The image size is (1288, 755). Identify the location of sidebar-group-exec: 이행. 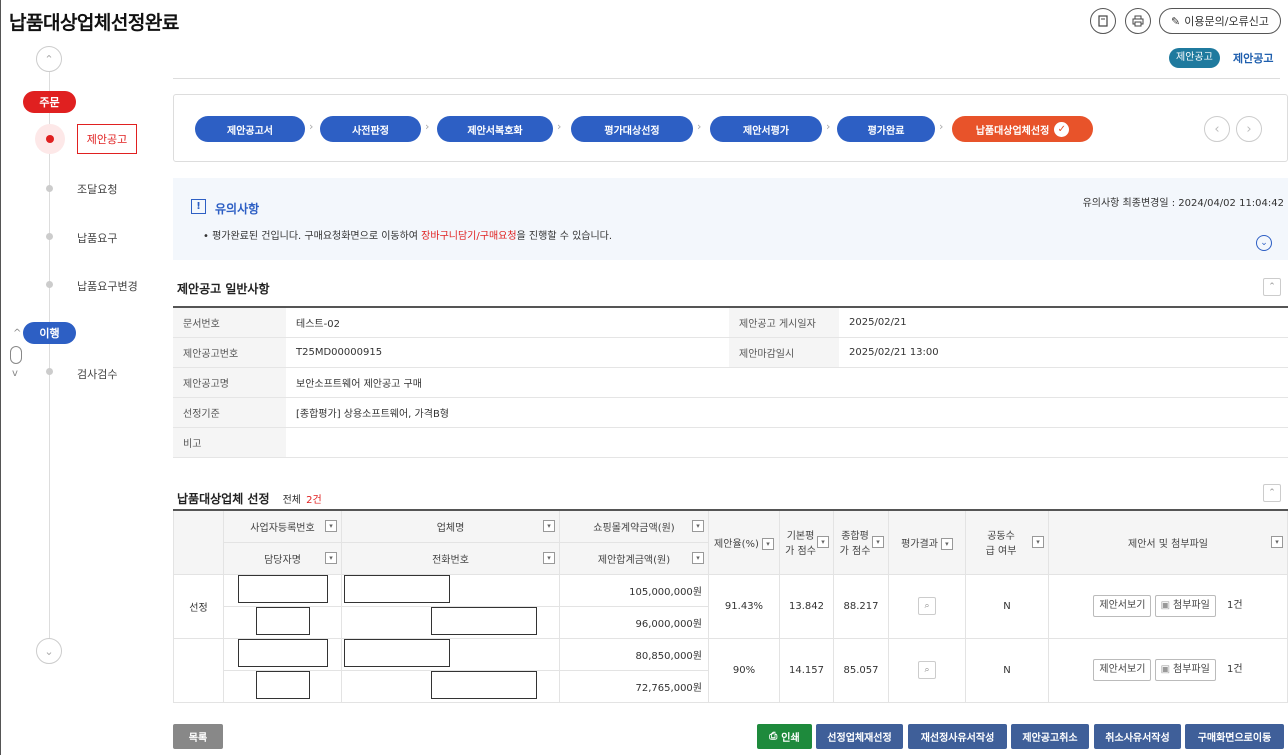
(49, 333).